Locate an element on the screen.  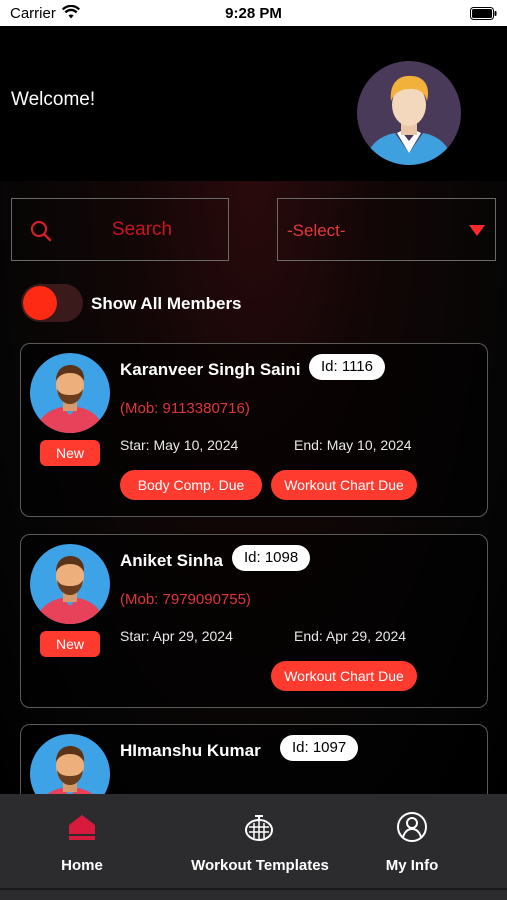
status-time: 9:28 PM is located at coordinates (253, 13).